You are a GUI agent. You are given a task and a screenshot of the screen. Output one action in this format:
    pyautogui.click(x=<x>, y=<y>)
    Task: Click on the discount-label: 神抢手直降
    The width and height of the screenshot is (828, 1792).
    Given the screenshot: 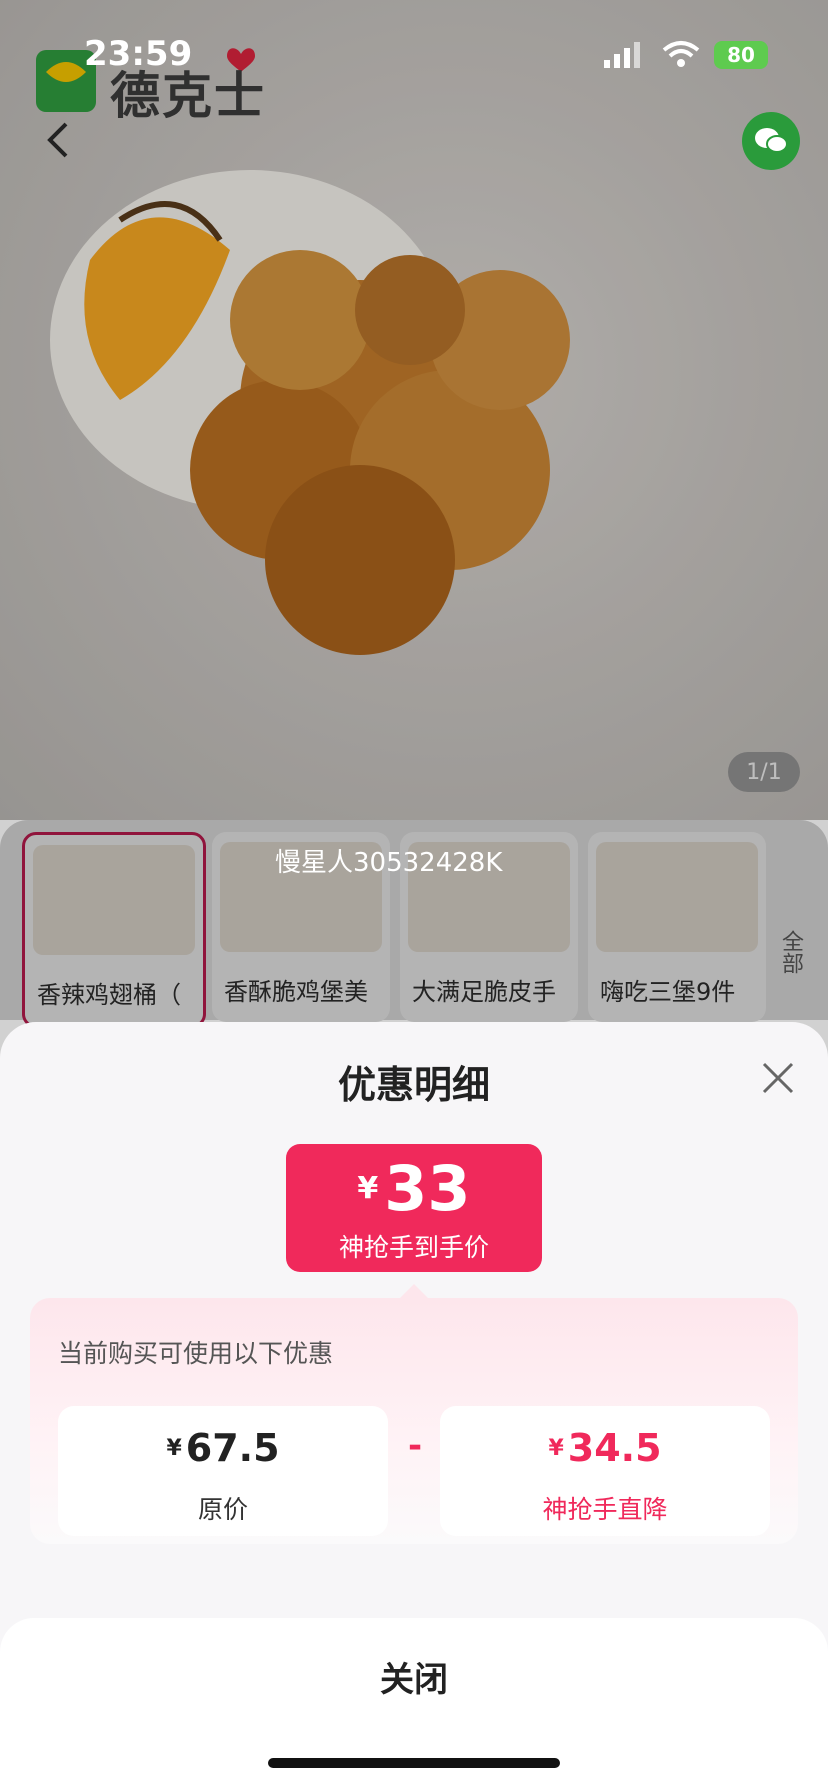 What is the action you would take?
    pyautogui.click(x=605, y=1509)
    